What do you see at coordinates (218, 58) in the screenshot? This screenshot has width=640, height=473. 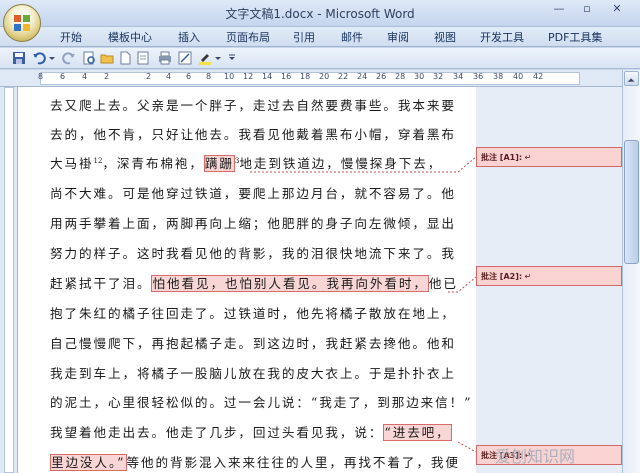 I see `highlighter-dropdown-icon` at bounding box center [218, 58].